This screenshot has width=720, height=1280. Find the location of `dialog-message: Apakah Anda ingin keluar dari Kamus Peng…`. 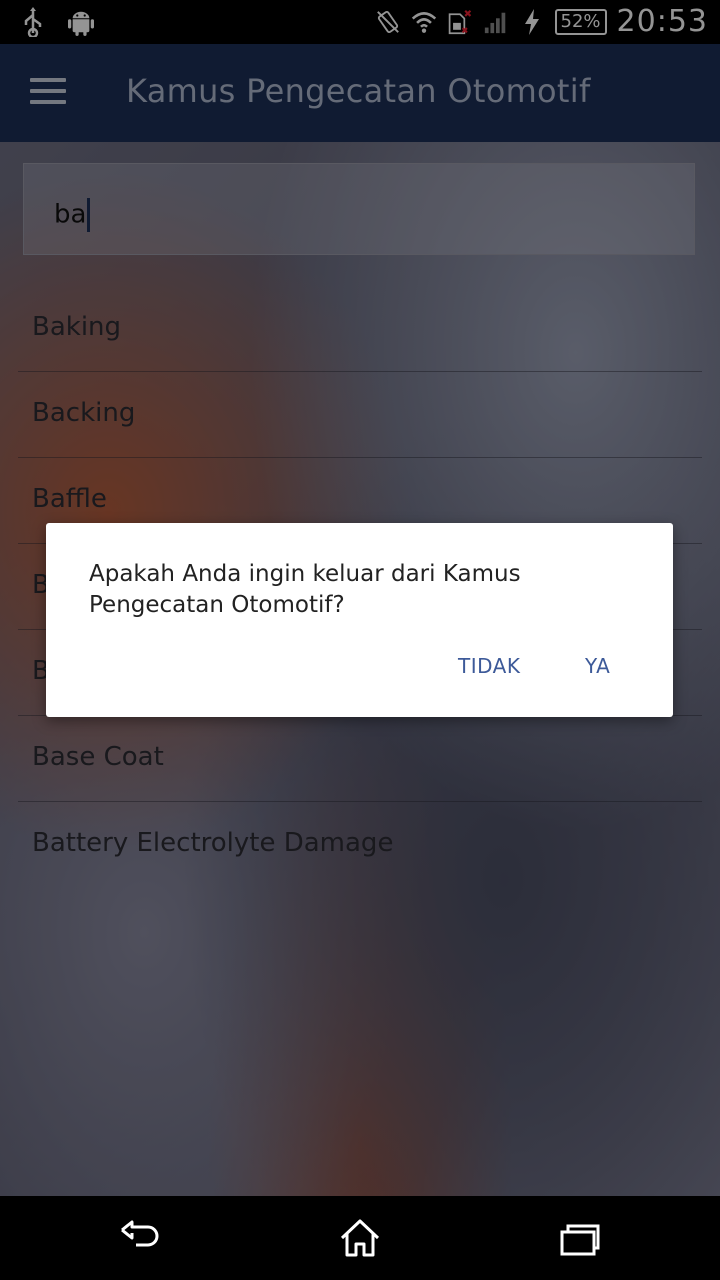

dialog-message: Apakah Anda ingin keluar dari Kamus Peng… is located at coordinates (305, 589).